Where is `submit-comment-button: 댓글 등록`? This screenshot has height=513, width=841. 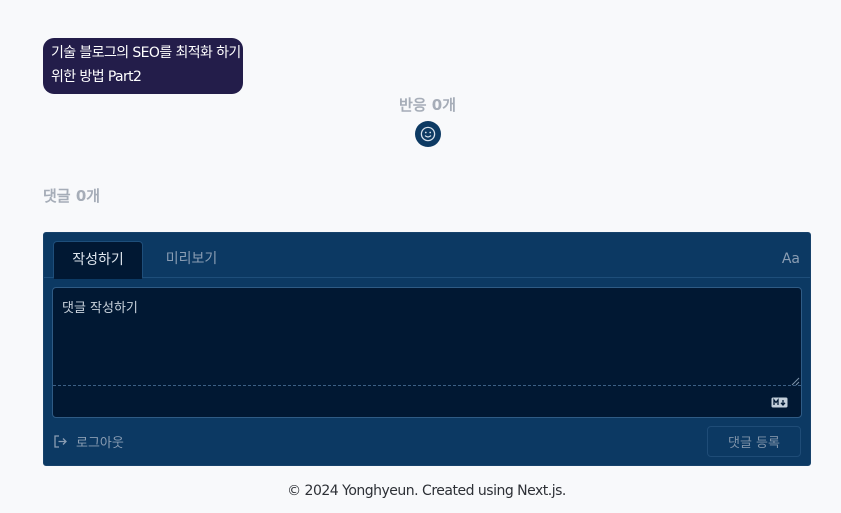
submit-comment-button: 댓글 등록 is located at coordinates (754, 441).